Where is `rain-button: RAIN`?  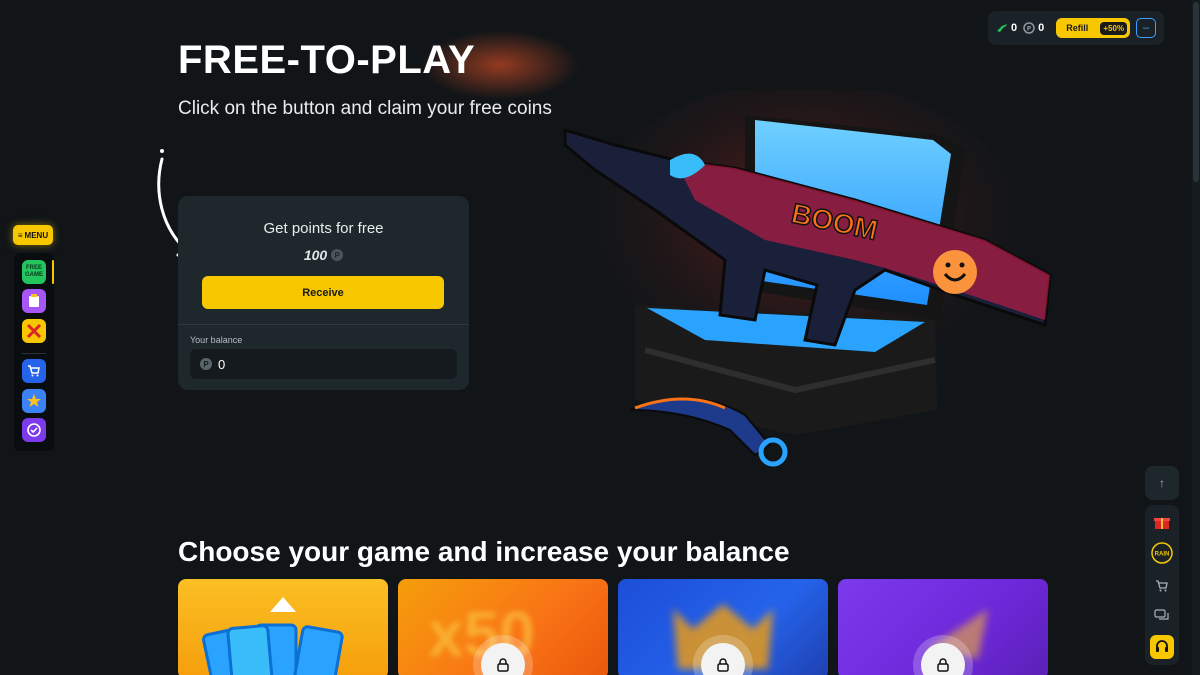
rain-button: RAIN is located at coordinates (1162, 553).